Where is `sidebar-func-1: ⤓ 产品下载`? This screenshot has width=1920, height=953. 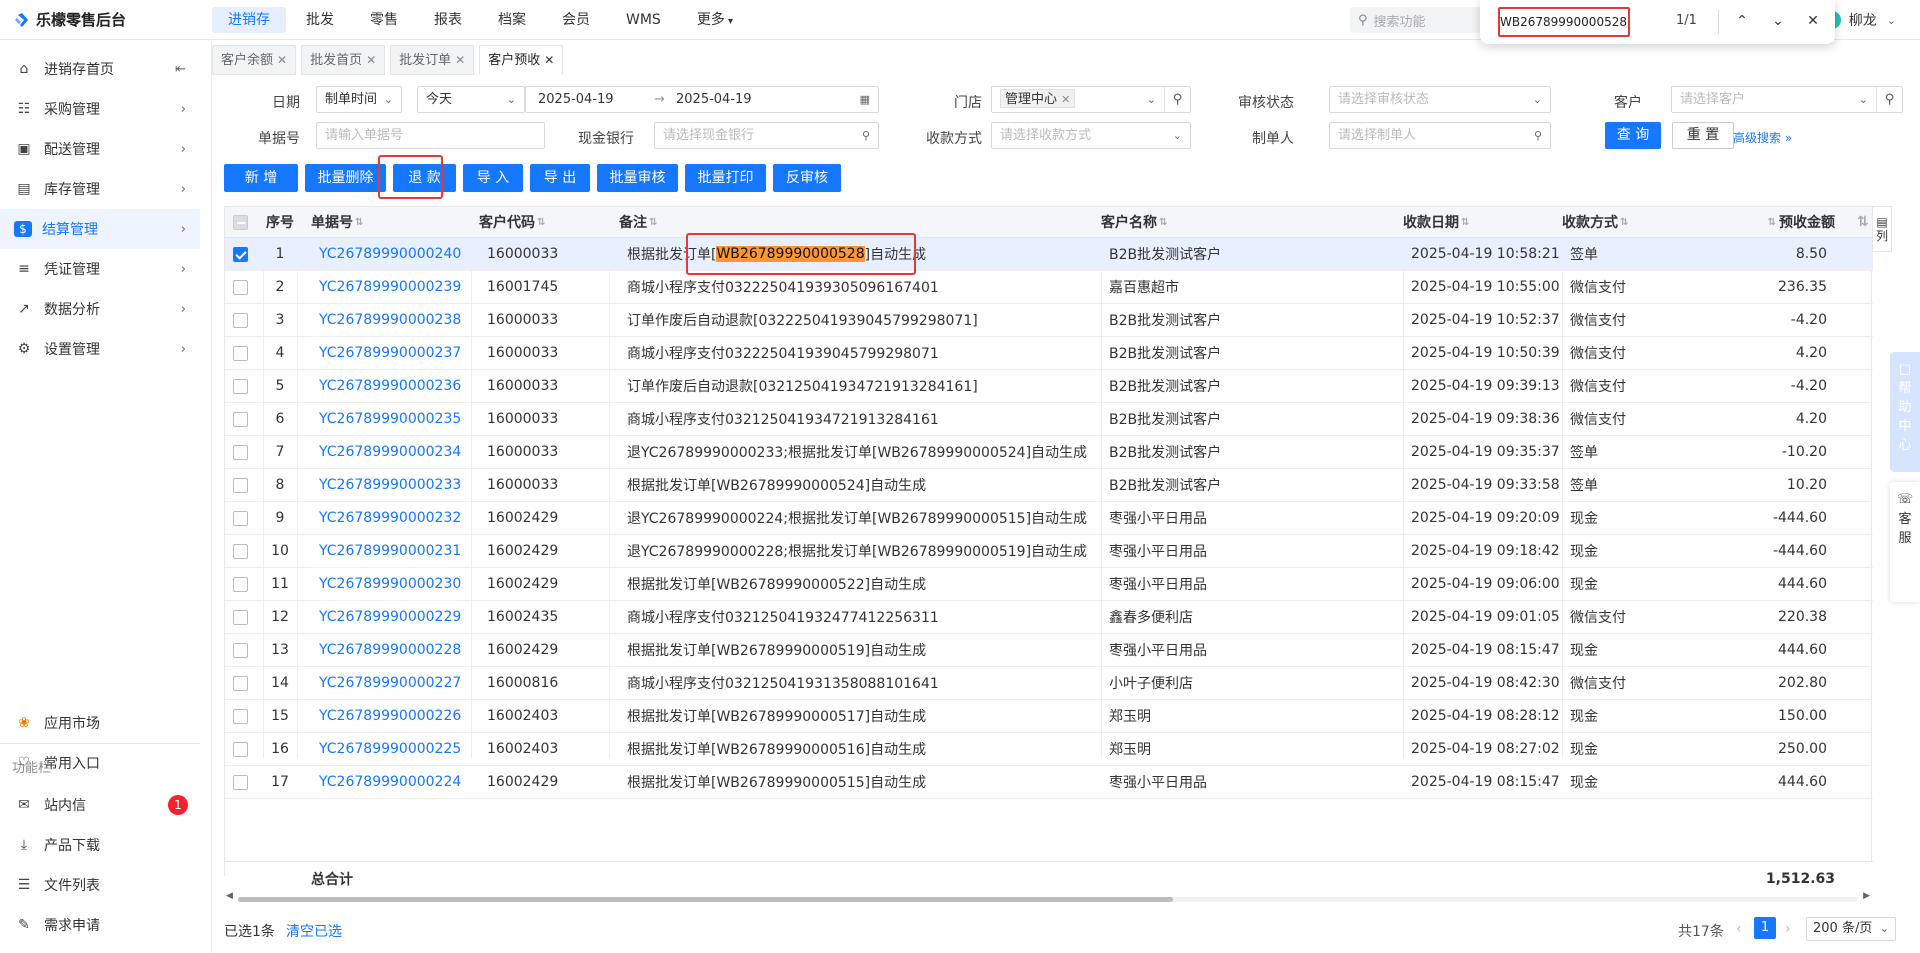
sidebar-func-1: ⤓ 产品下载 is located at coordinates (100, 845).